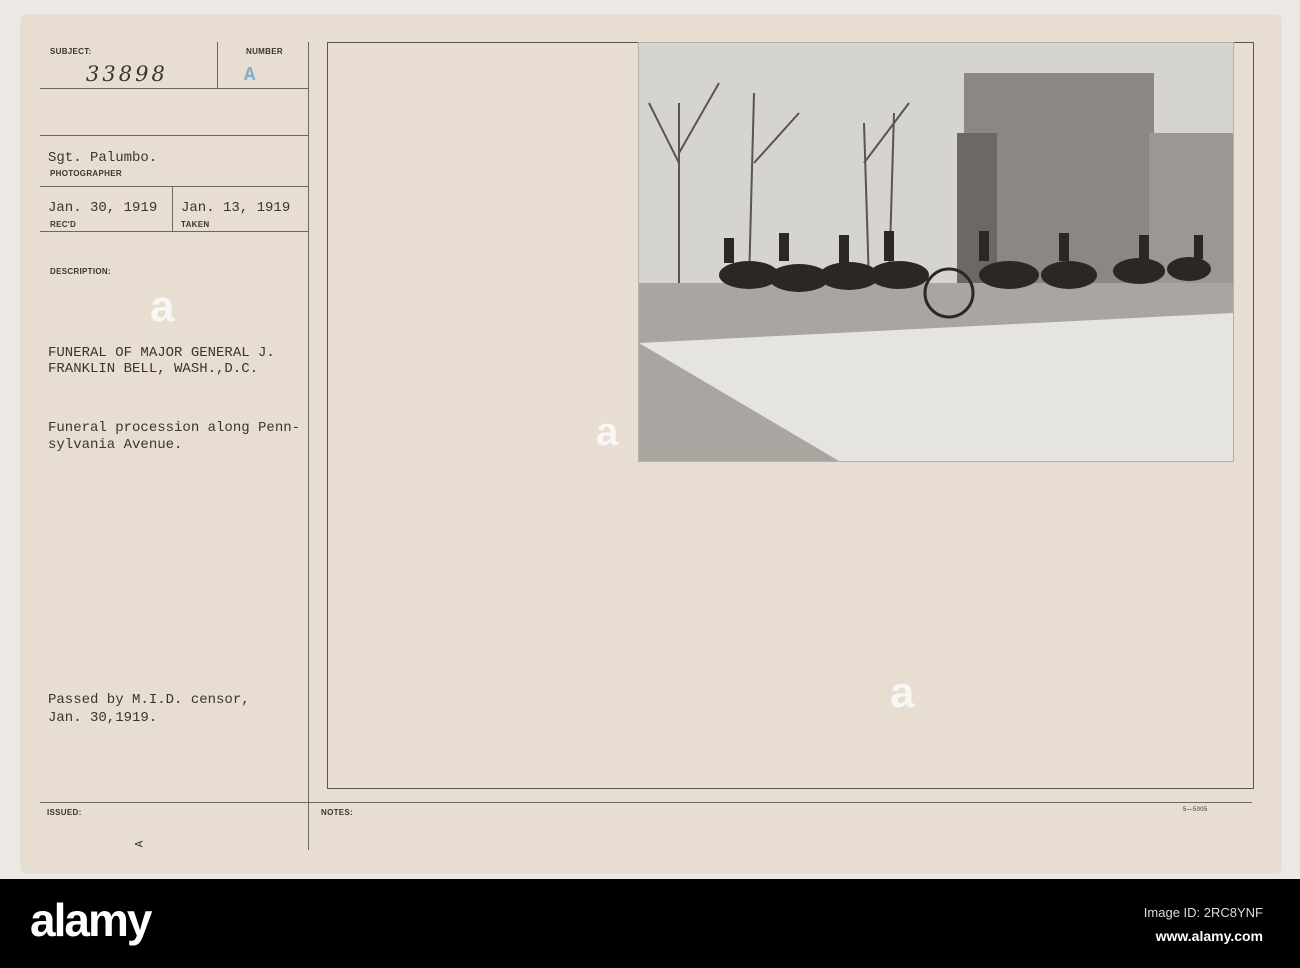  What do you see at coordinates (650, 923) in the screenshot?
I see `watermark-footer: alamy Image ID: 2RC8YNF www.alamy.com` at bounding box center [650, 923].